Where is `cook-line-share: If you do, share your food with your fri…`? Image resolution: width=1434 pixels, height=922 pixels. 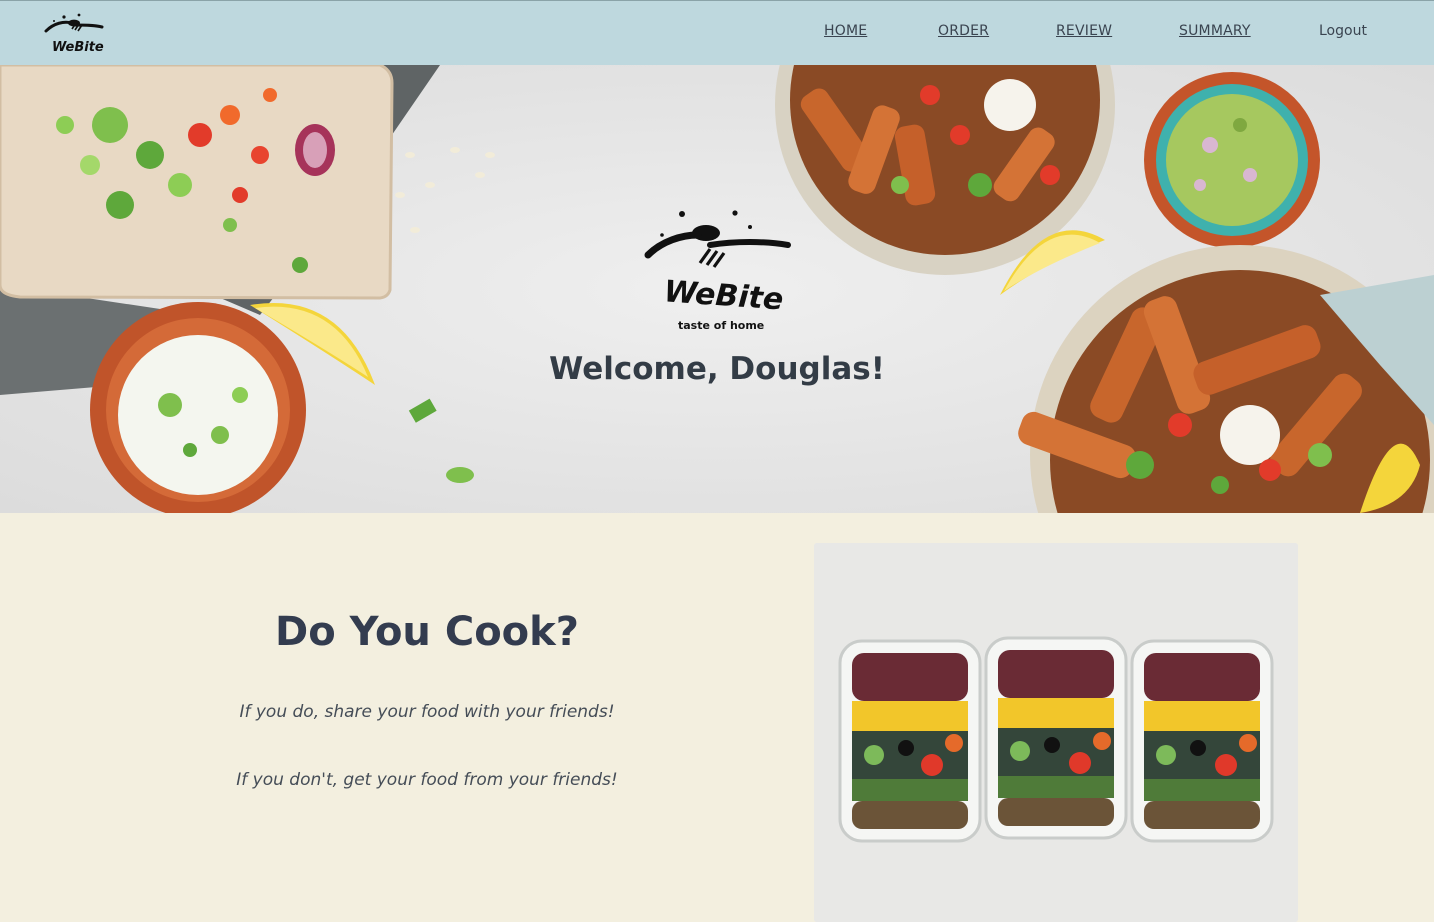 cook-line-share: If you do, share your food with your fri… is located at coordinates (427, 712).